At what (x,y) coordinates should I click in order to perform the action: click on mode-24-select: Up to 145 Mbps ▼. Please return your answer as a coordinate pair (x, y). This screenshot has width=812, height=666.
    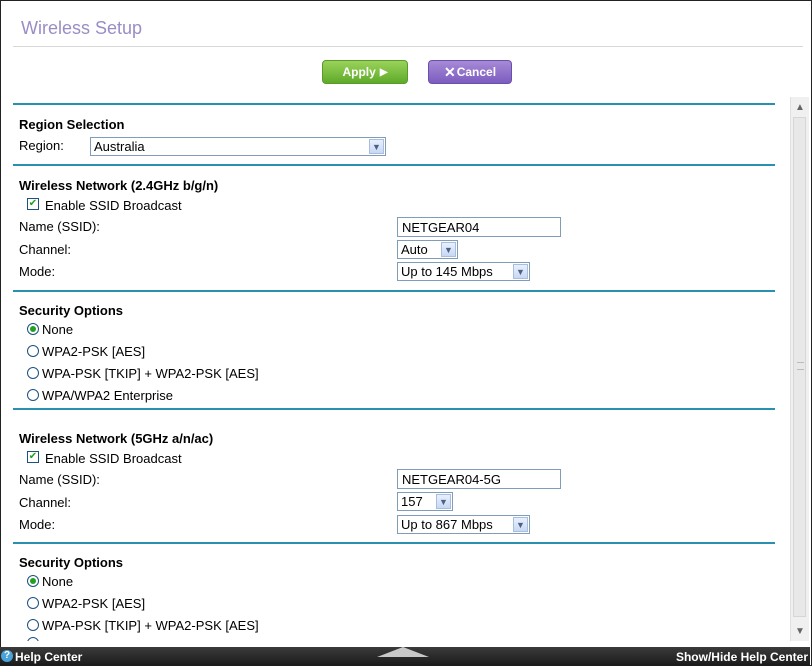
    Looking at the image, I should click on (463, 271).